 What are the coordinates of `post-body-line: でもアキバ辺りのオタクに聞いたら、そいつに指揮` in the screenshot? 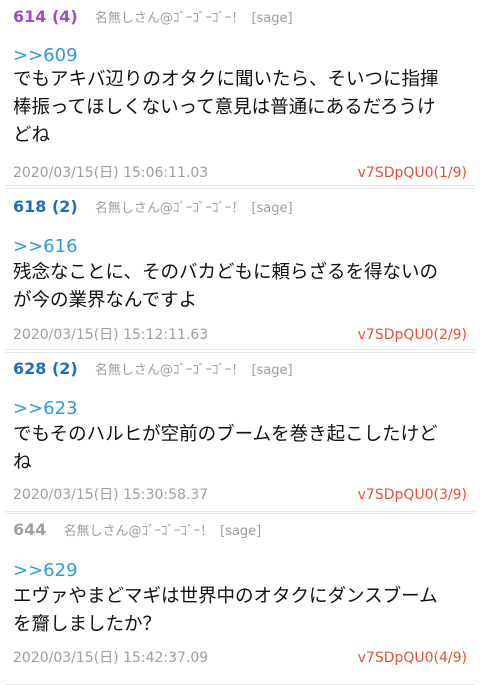 It's located at (226, 79).